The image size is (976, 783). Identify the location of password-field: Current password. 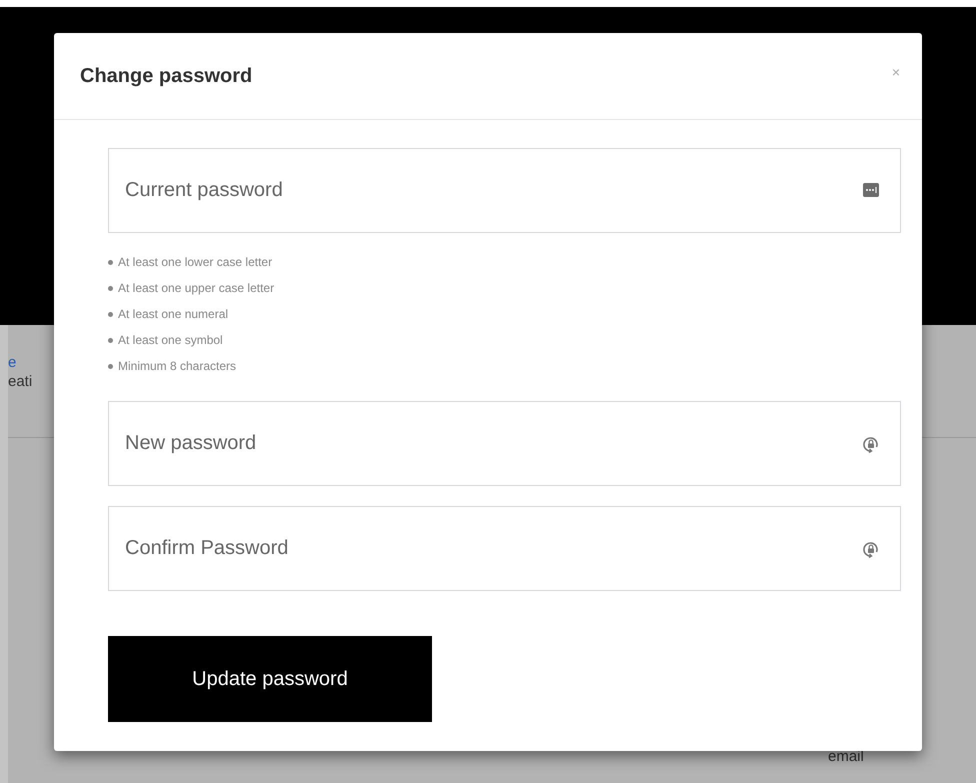
(504, 190).